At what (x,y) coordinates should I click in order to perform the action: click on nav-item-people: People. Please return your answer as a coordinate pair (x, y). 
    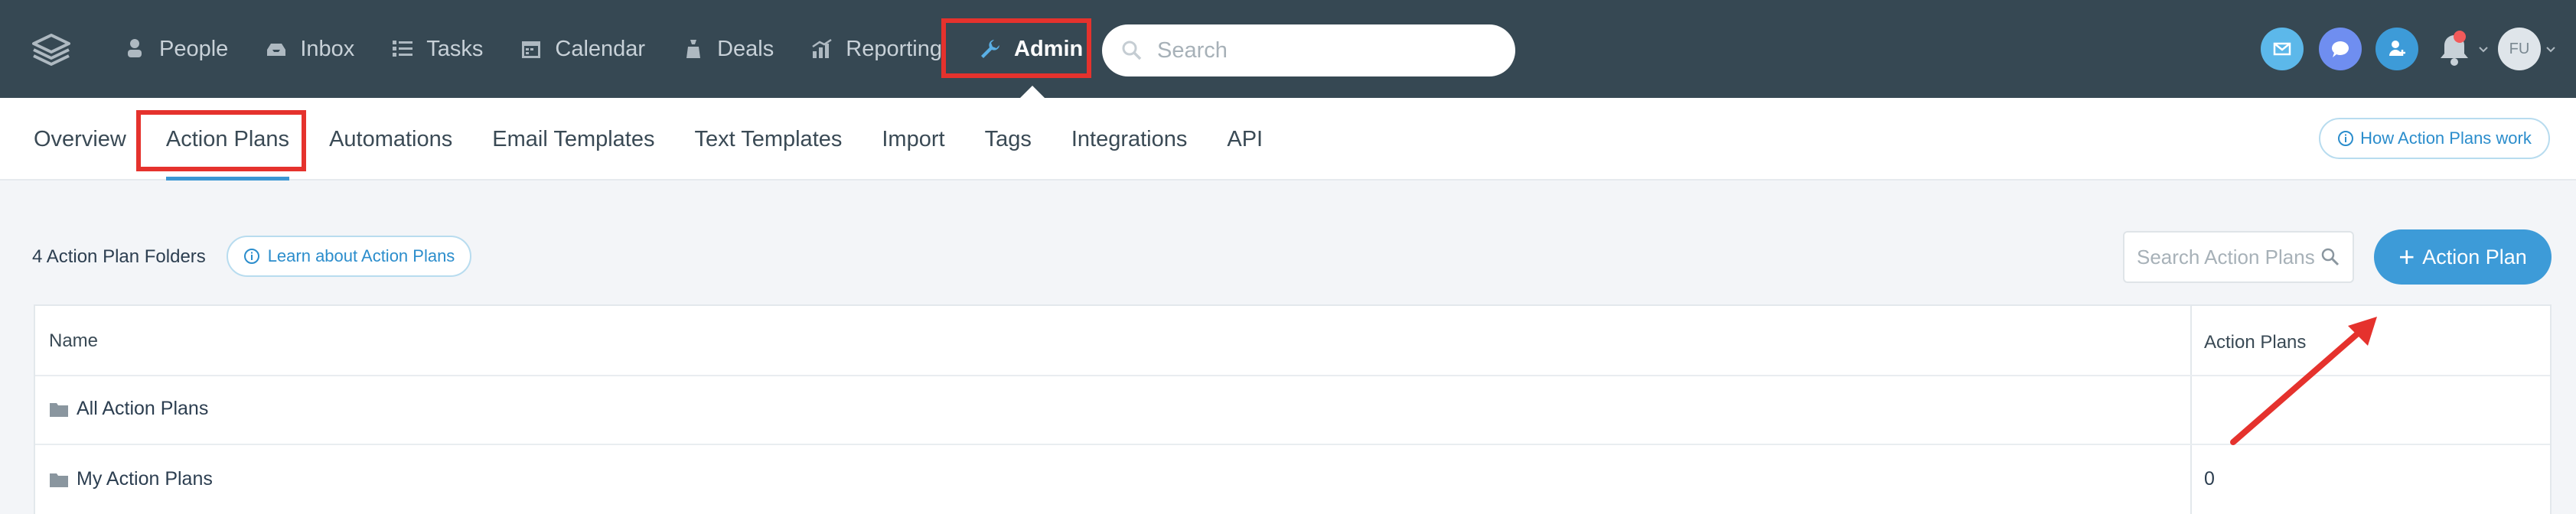
    Looking at the image, I should click on (176, 49).